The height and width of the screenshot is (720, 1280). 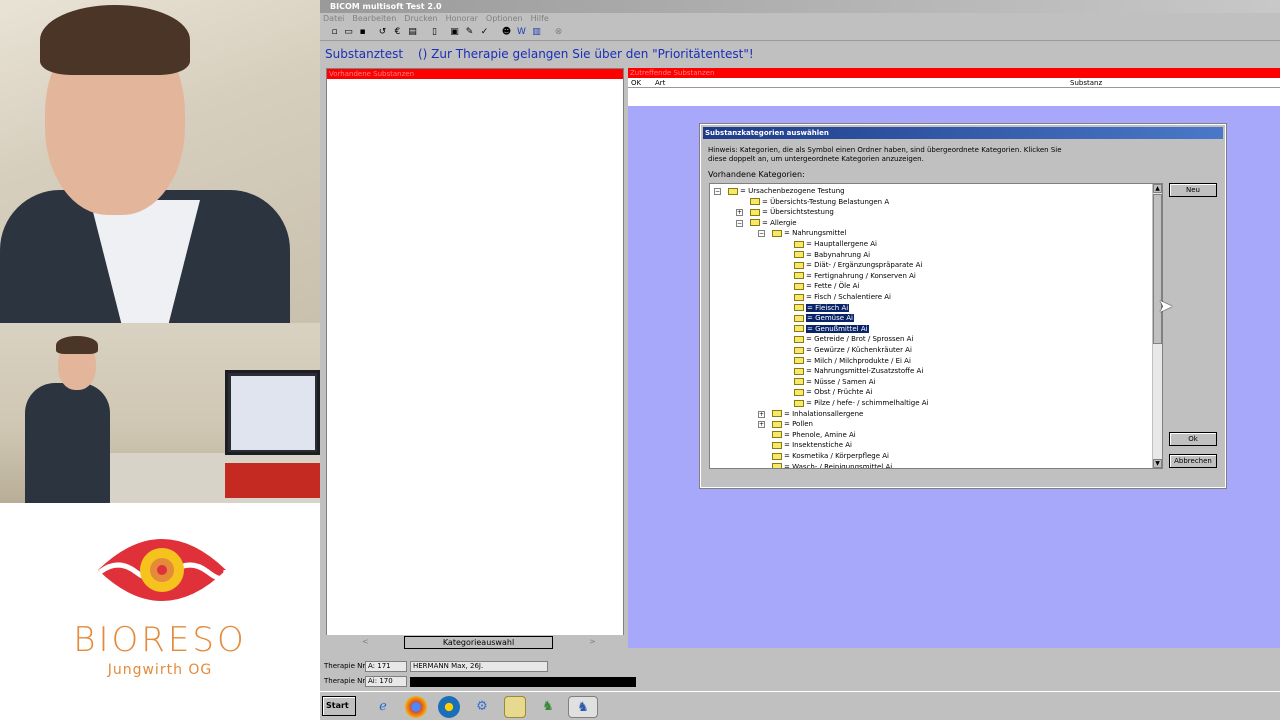 I want to click on col-substanz: Substanz, so click(x=1086, y=83).